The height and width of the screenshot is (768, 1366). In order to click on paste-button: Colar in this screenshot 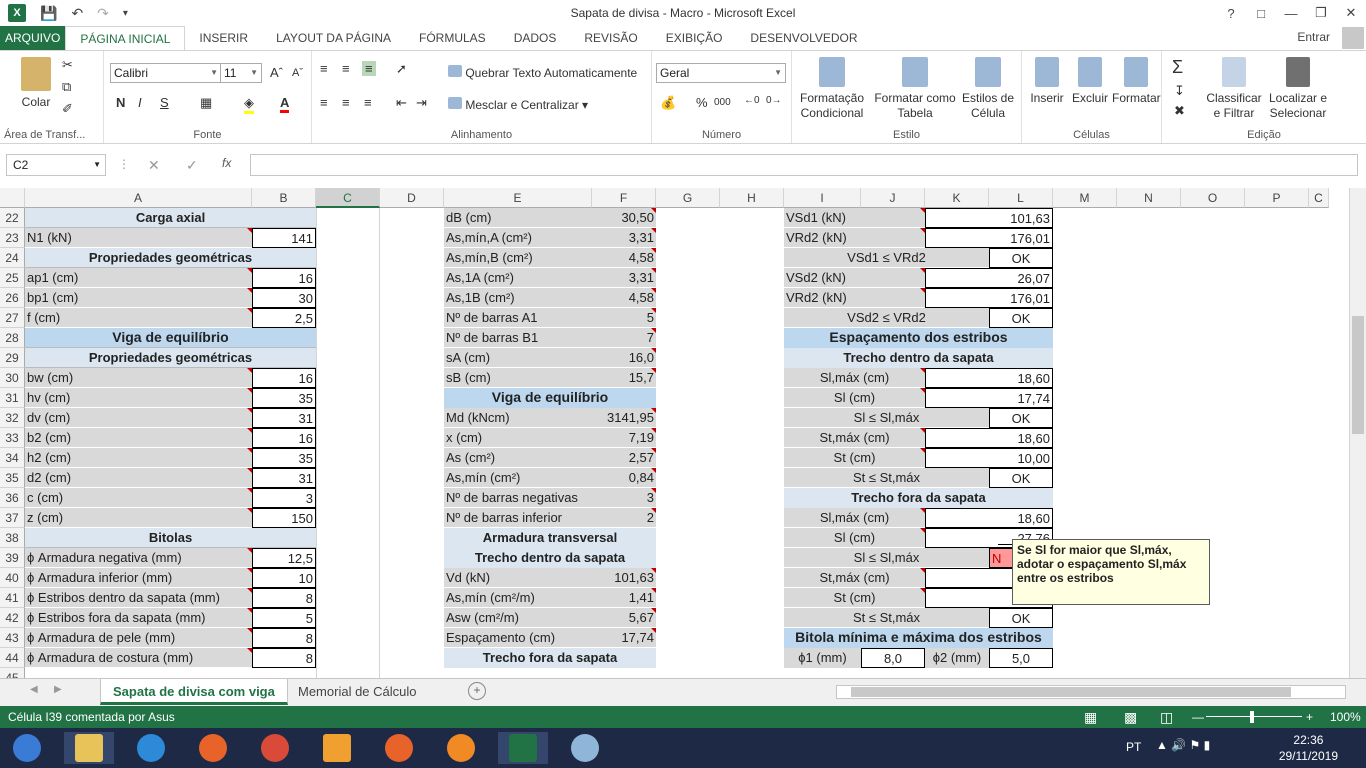, I will do `click(36, 83)`.